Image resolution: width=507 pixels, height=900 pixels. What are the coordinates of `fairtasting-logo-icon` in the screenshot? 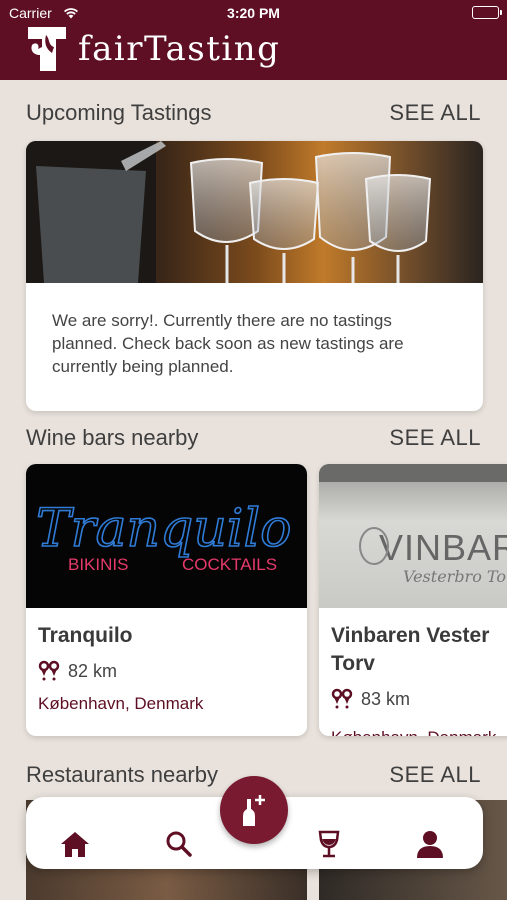 It's located at (47, 49).